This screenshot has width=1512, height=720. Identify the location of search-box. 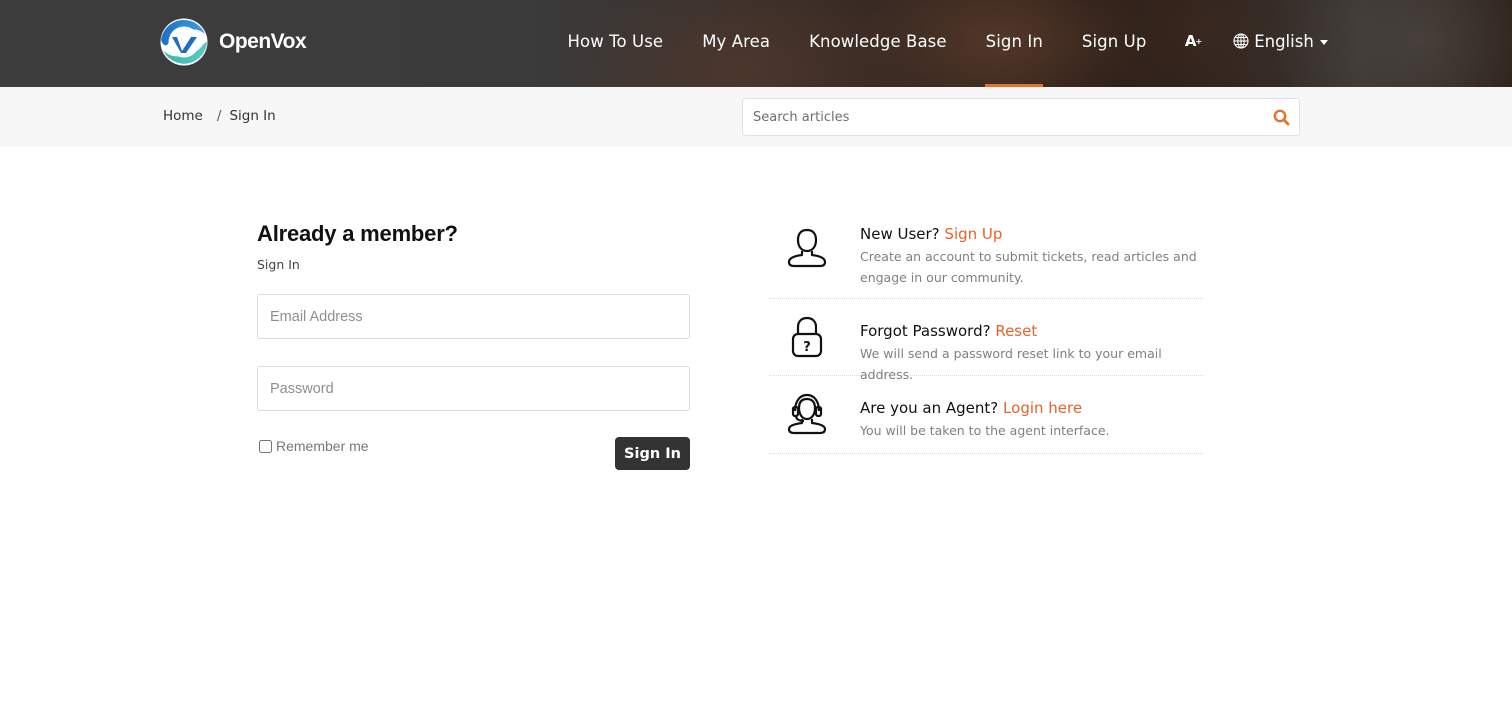
(1021, 117).